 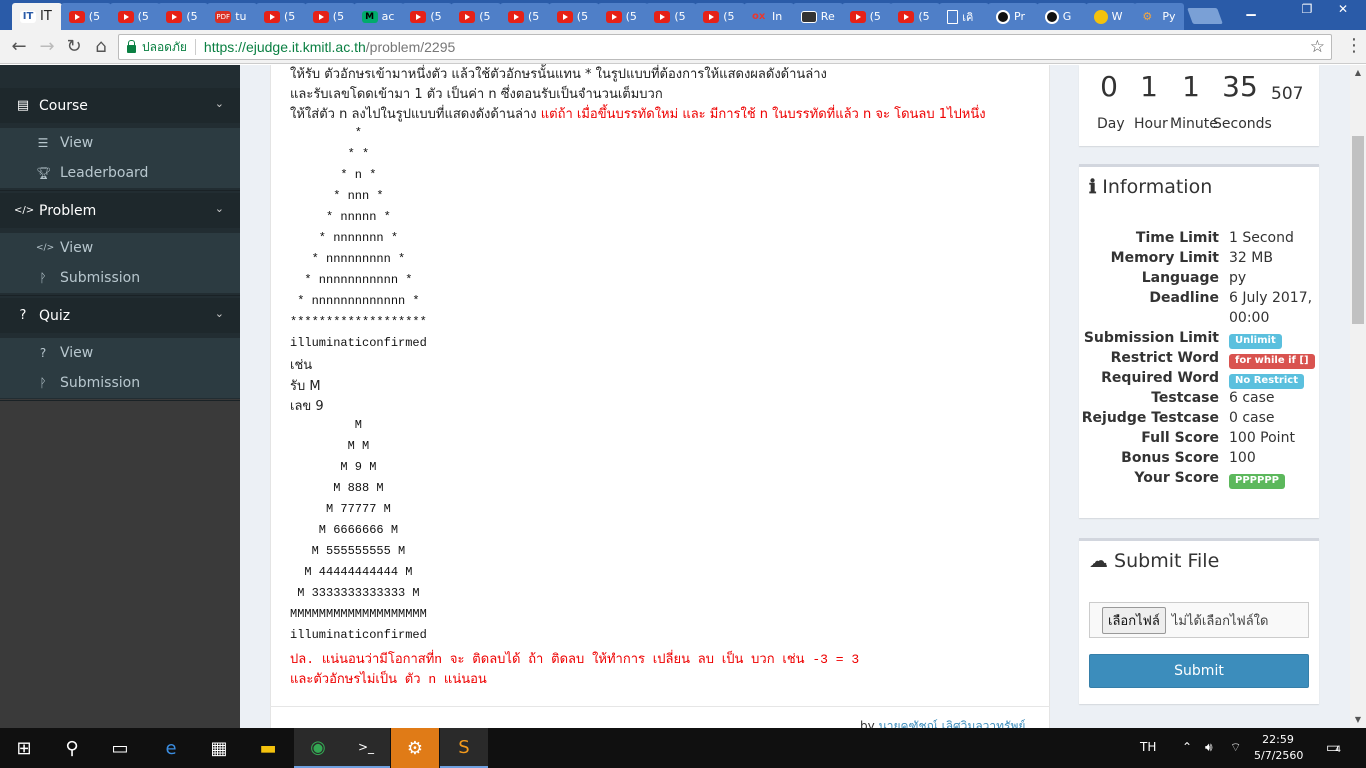 I want to click on tab-title: Re, so click(x=827, y=16).